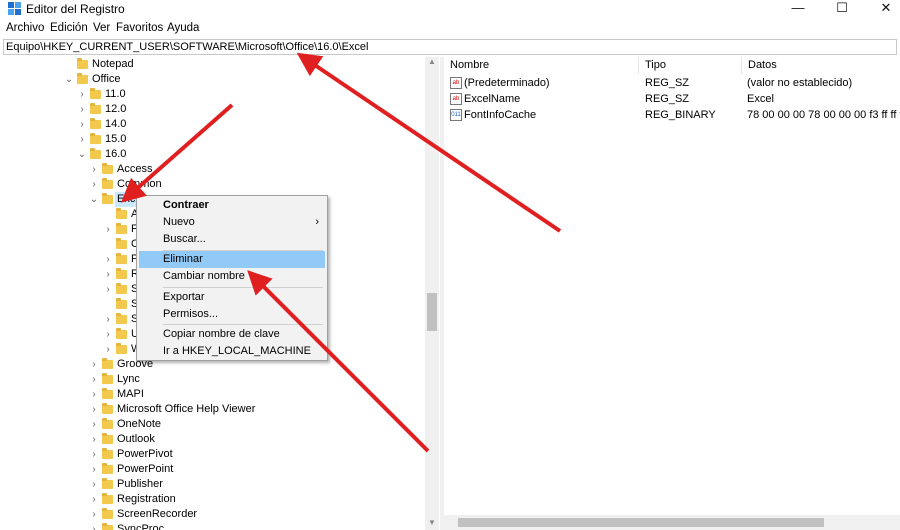 The height and width of the screenshot is (530, 900). Describe the element at coordinates (130, 394) in the screenshot. I see `tree-node-label: MAPI` at that location.